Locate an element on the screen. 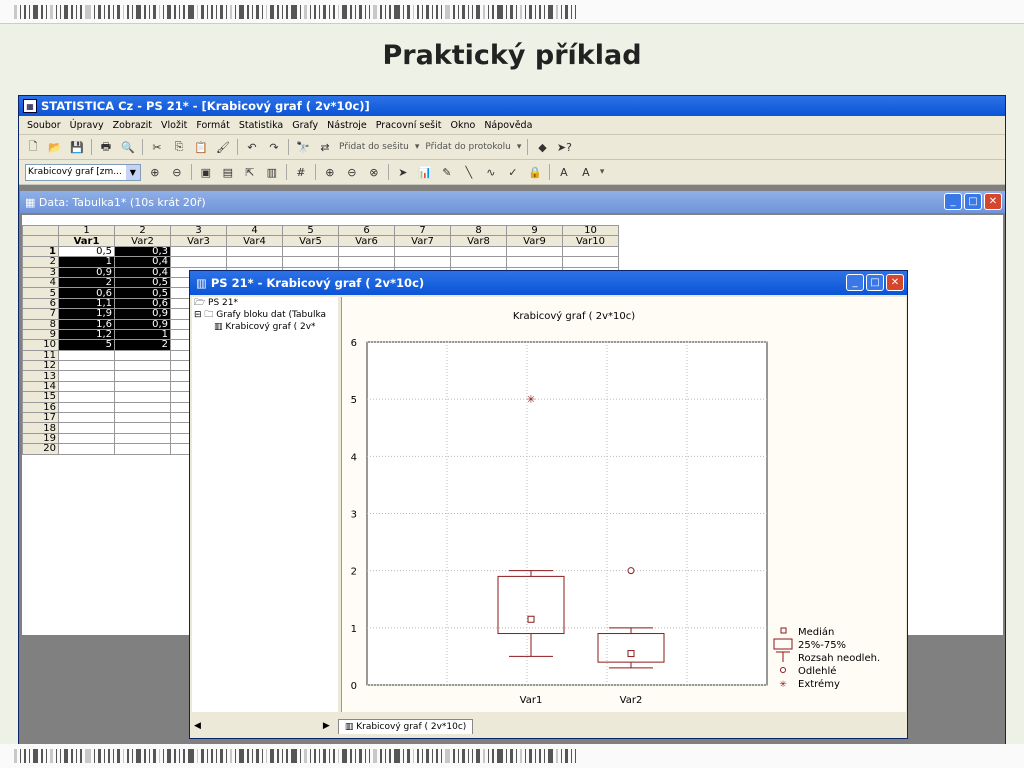 This screenshot has height=768, width=1024. draw-curve-icon: ∿ is located at coordinates (491, 172).